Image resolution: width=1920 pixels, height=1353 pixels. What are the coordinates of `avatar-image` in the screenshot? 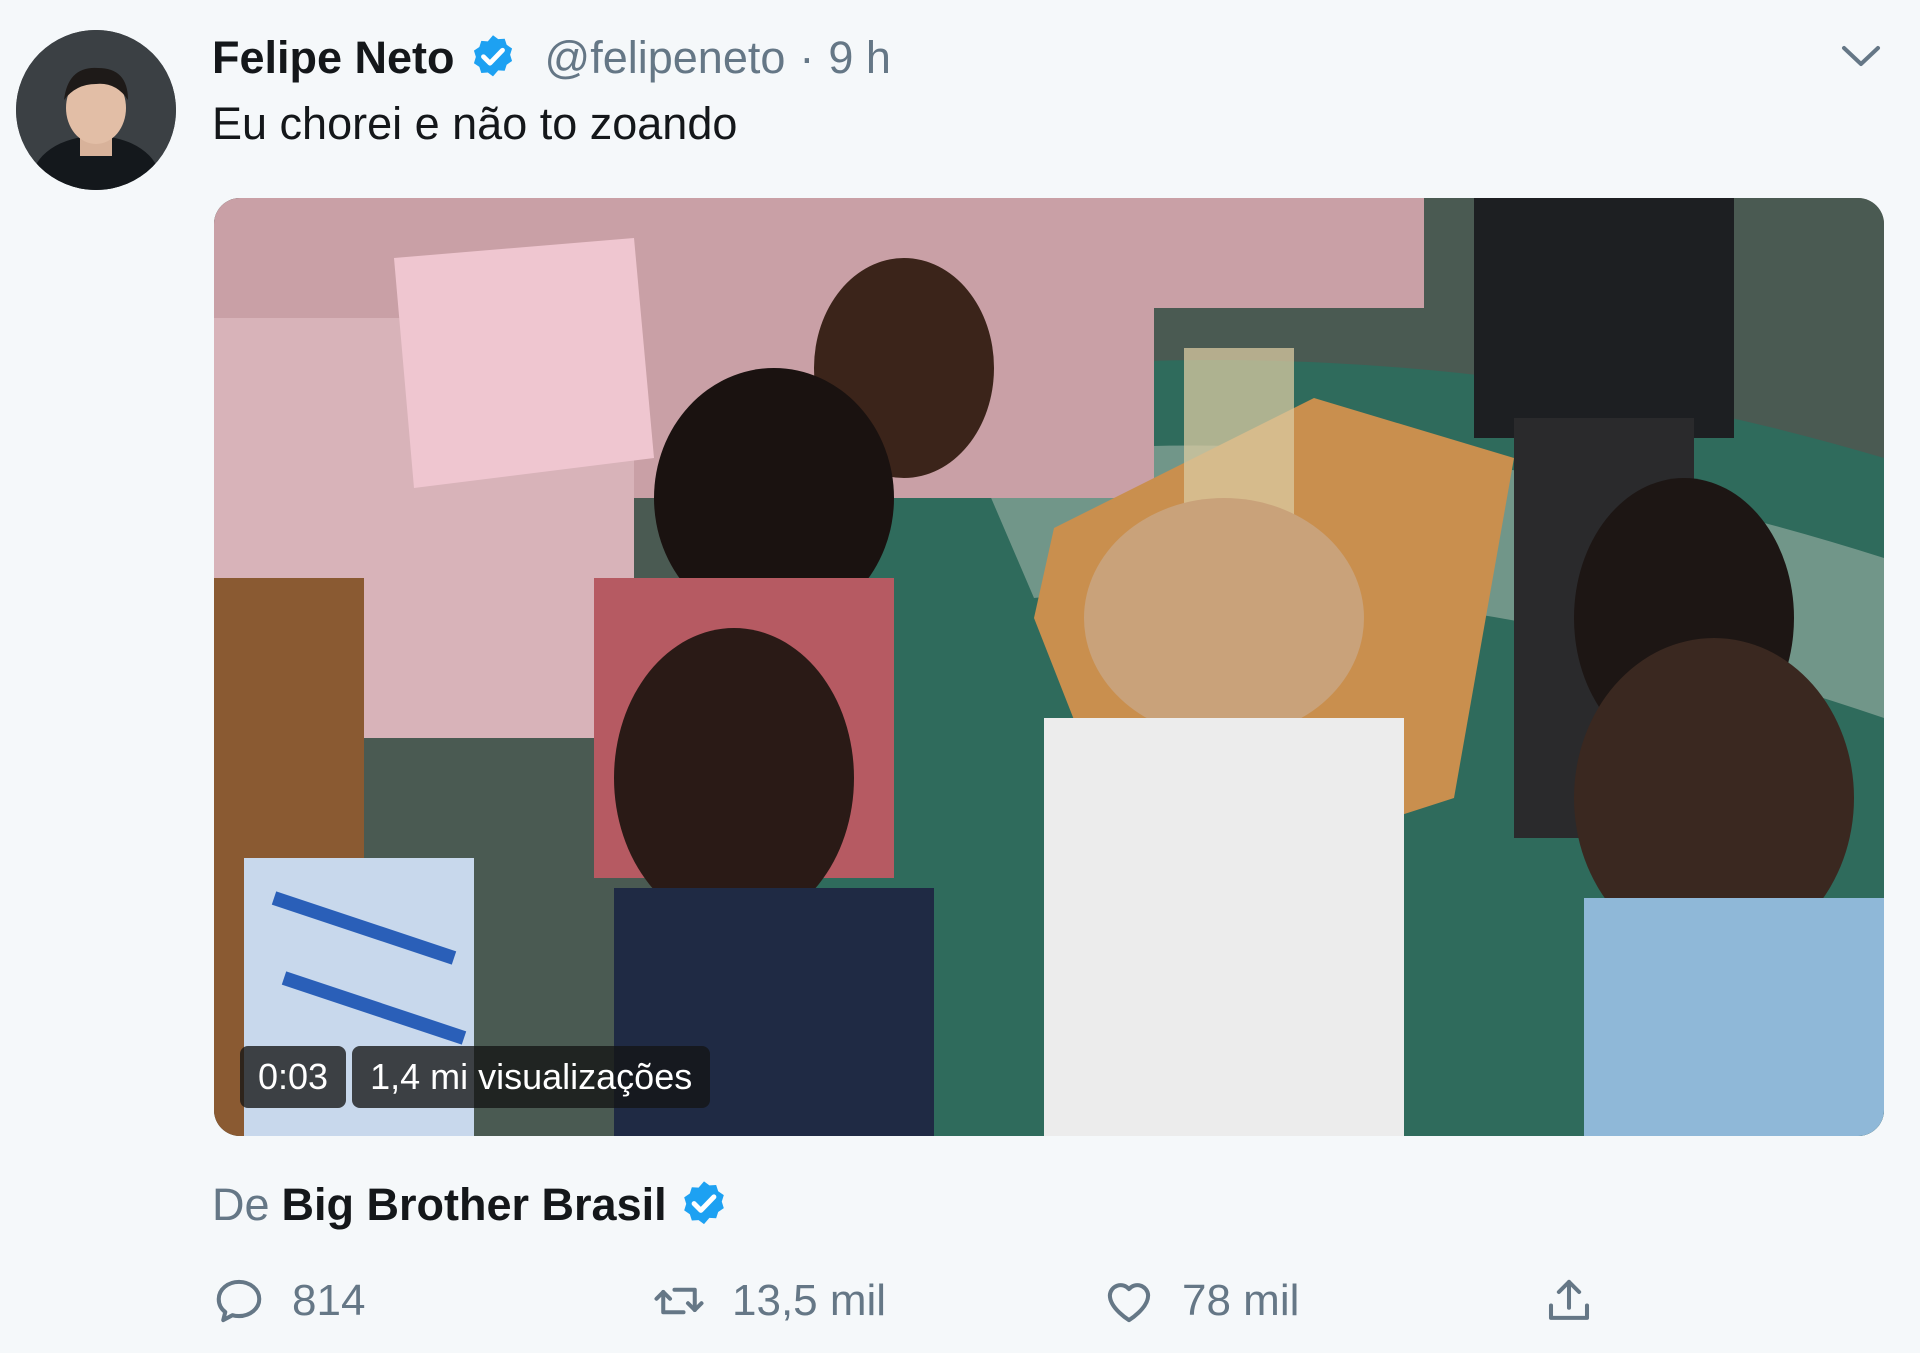 It's located at (96, 110).